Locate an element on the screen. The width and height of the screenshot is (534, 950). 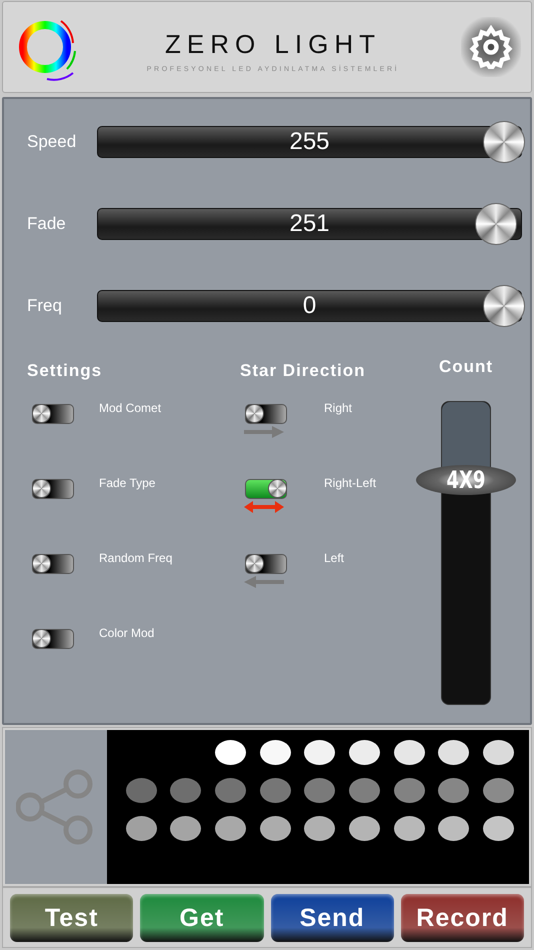
count-slider-track is located at coordinates (466, 553).